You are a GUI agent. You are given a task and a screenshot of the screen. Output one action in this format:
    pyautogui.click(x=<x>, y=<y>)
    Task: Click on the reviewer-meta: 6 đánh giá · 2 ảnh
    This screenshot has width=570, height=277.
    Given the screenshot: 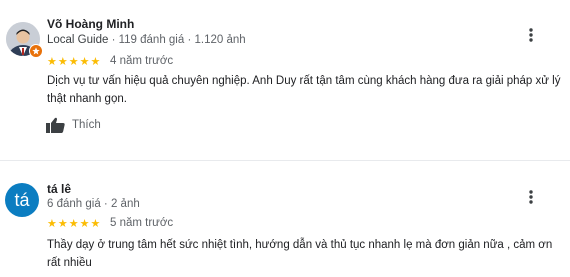 What is the action you would take?
    pyautogui.click(x=93, y=204)
    